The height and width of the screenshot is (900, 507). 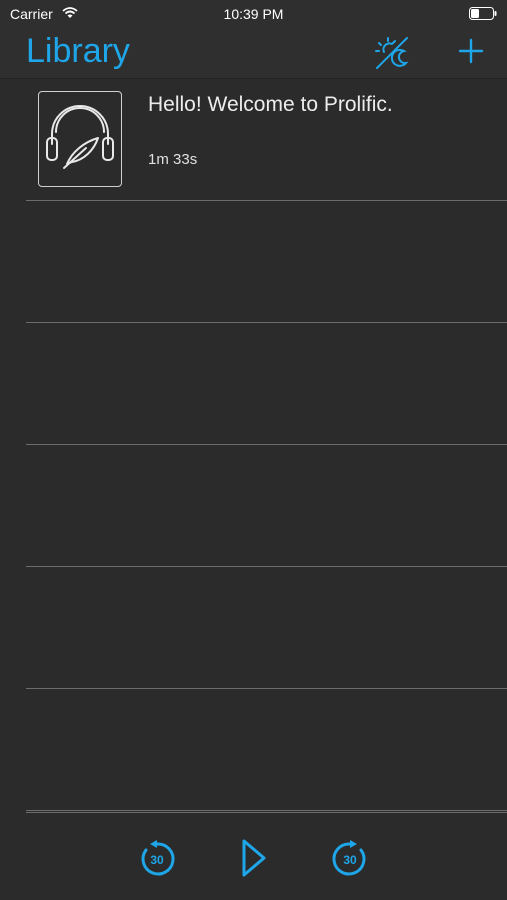 I want to click on play-button, so click(x=254, y=860).